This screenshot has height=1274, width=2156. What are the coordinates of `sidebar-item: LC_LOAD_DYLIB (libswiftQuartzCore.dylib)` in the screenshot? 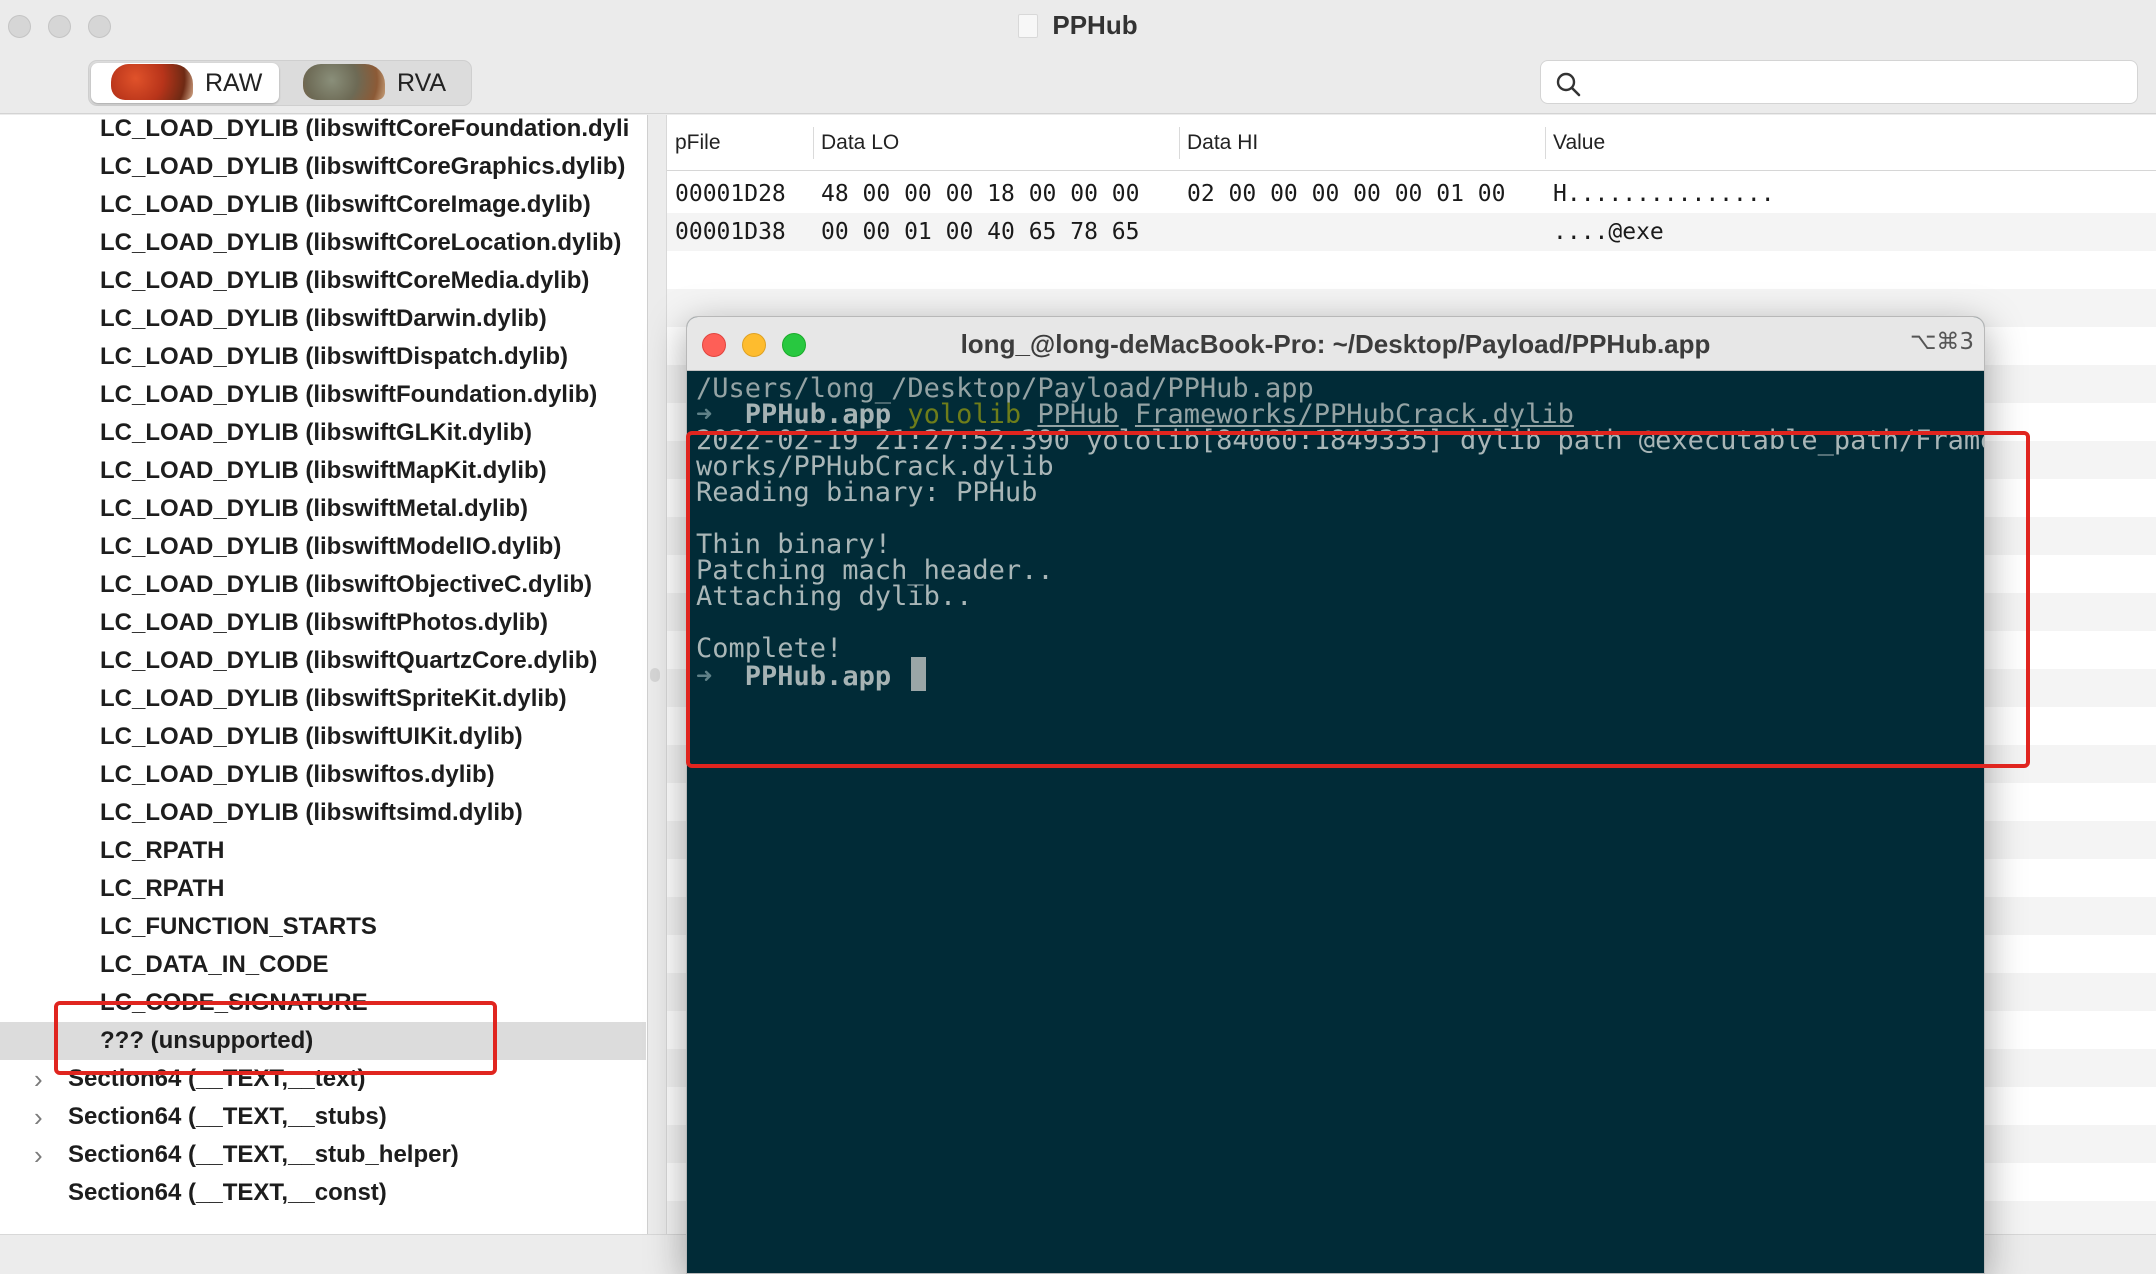 It's located at (323, 661).